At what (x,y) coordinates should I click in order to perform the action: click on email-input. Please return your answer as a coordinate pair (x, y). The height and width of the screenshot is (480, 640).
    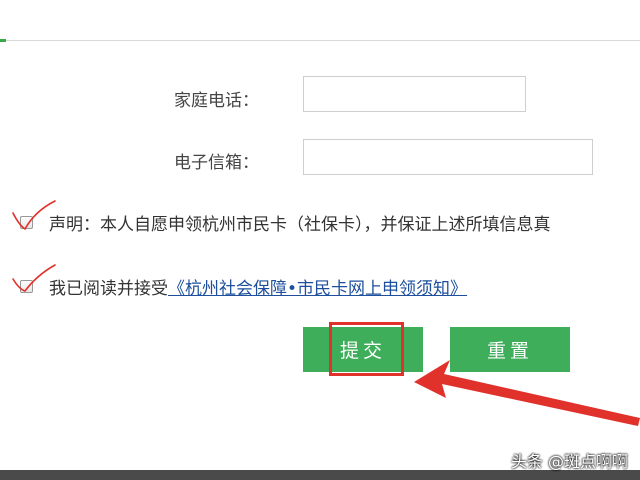
    Looking at the image, I should click on (448, 157).